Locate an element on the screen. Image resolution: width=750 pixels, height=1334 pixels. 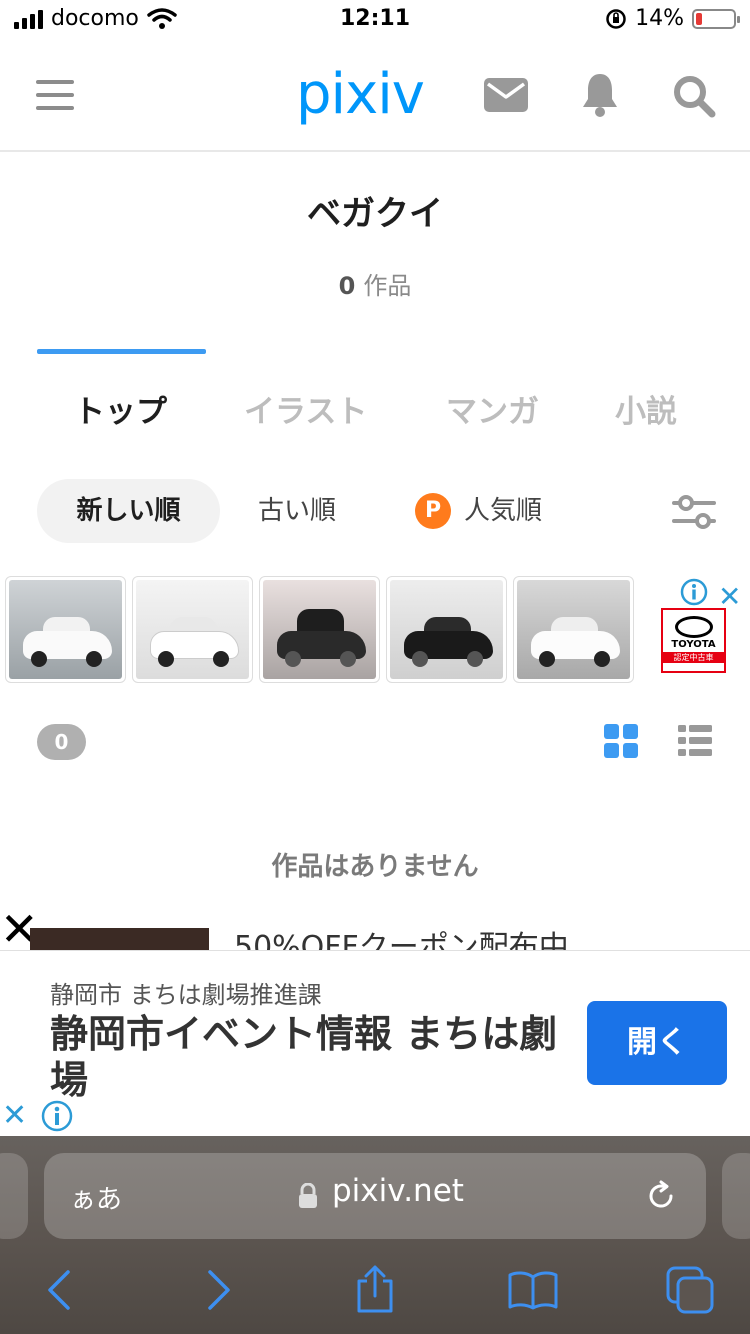
battery-percent: 14% is located at coordinates (659, 18).